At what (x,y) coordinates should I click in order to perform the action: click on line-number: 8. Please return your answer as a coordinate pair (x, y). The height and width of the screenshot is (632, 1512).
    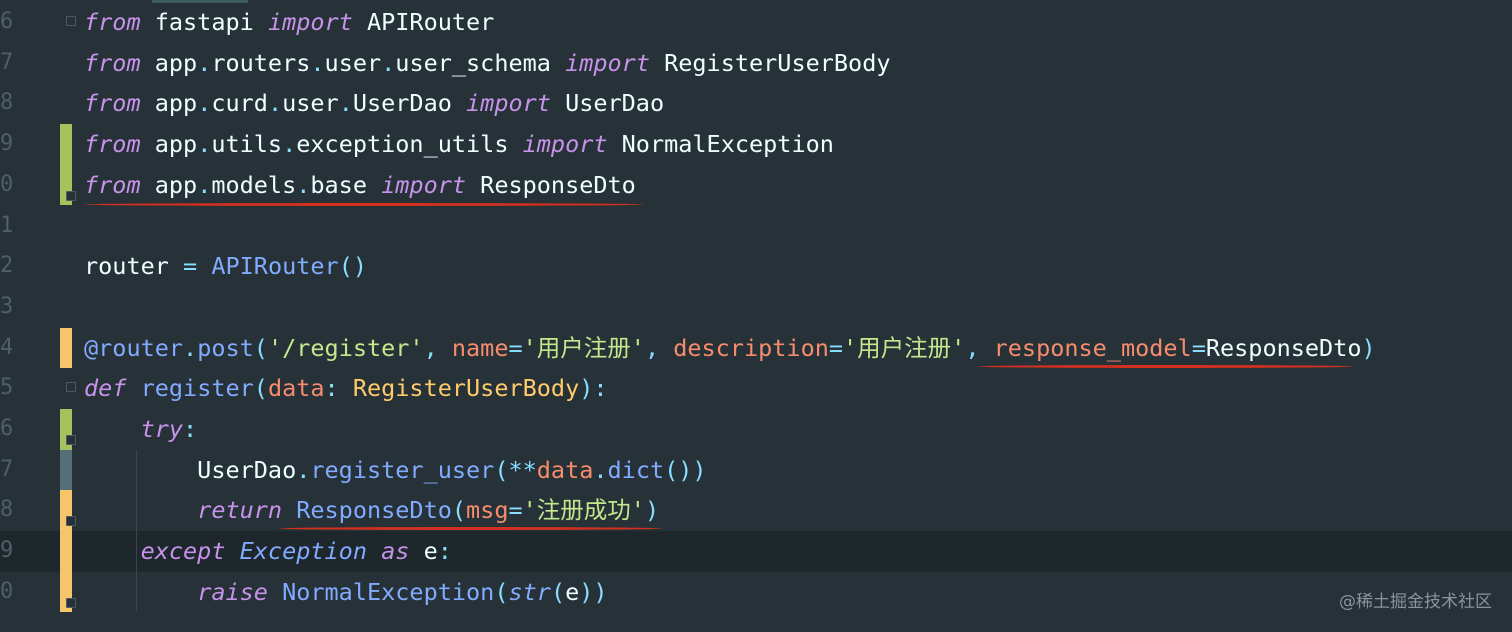
    Looking at the image, I should click on (7, 510).